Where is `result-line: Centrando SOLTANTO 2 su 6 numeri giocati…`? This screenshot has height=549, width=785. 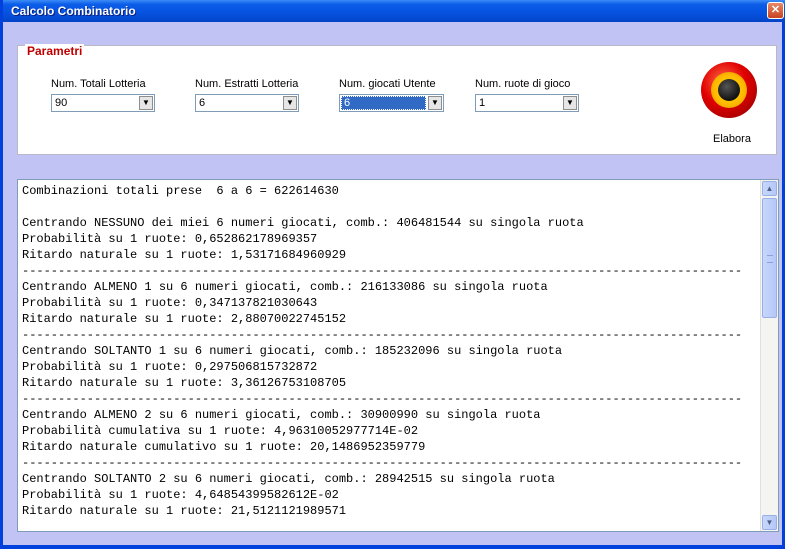 result-line: Centrando SOLTANTO 2 su 6 numeri giocati… is located at coordinates (288, 479).